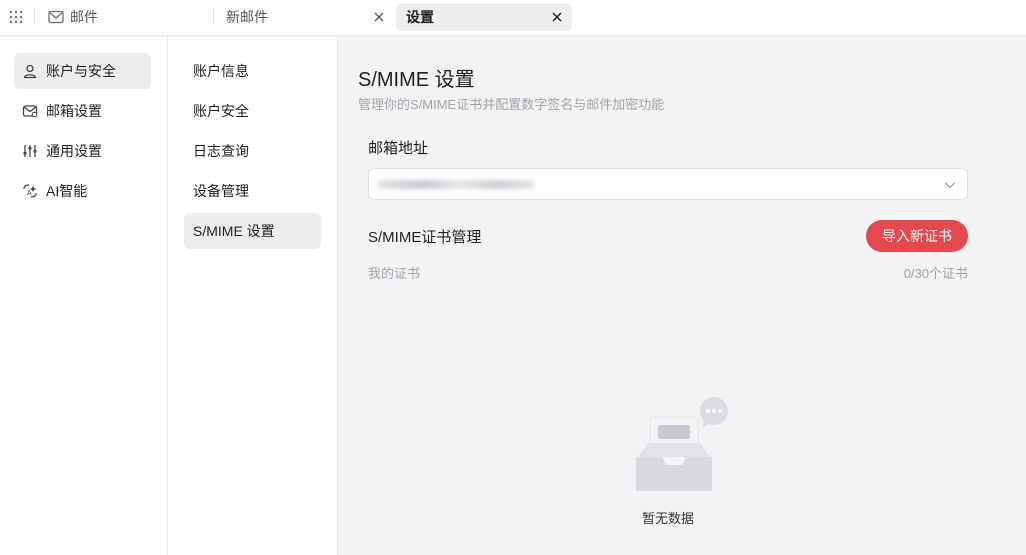 Image resolution: width=1026 pixels, height=555 pixels. I want to click on subnav-item-account-info: 账户信息, so click(252, 71).